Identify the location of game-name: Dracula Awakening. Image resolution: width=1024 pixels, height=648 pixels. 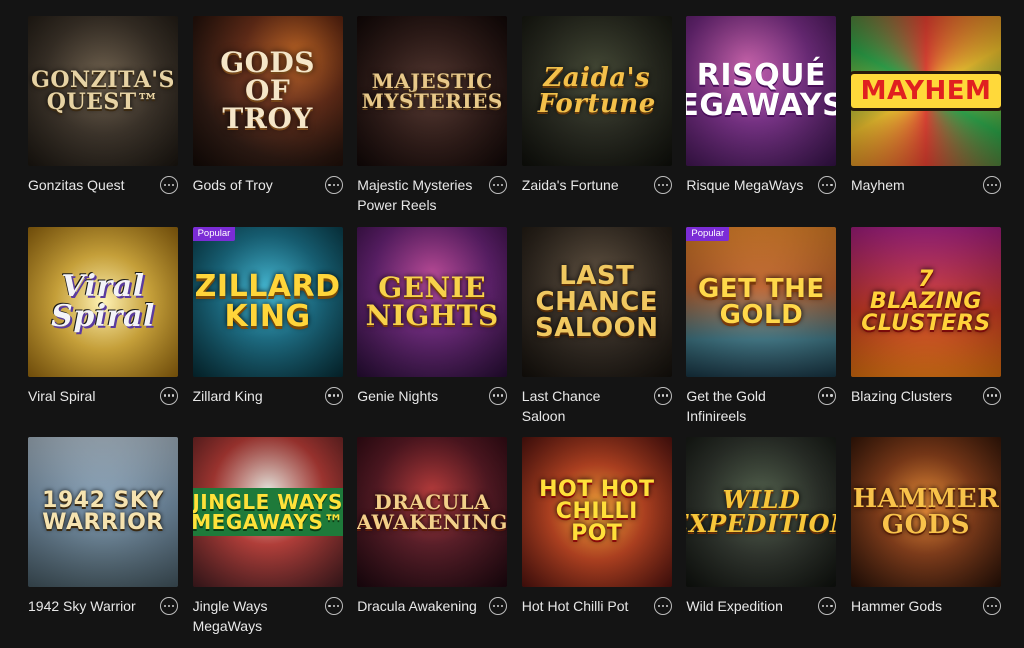
(418, 606).